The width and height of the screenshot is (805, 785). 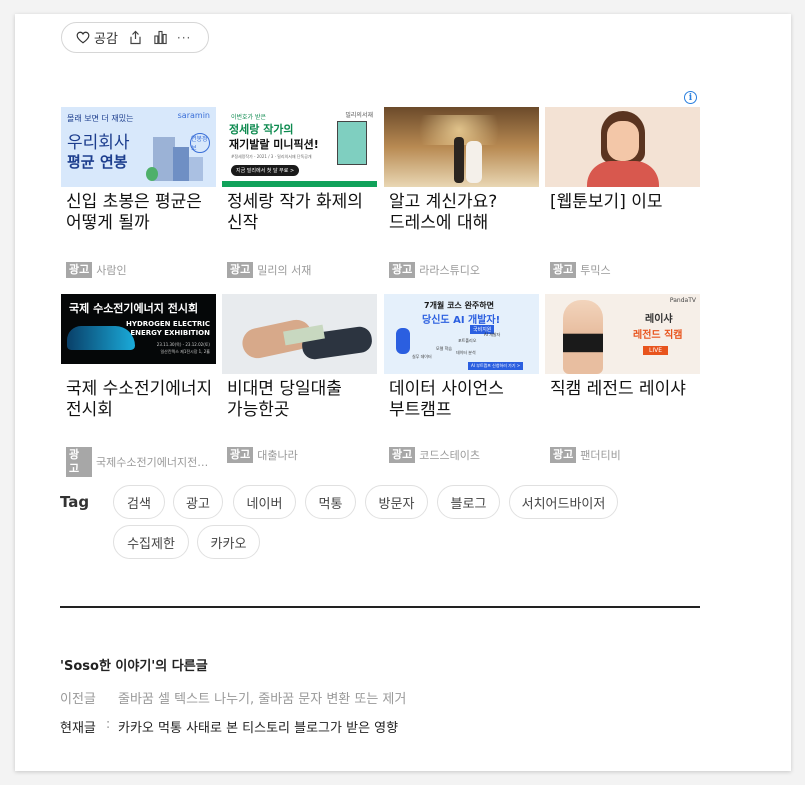 What do you see at coordinates (184, 38) in the screenshot?
I see `more-options-button: ···` at bounding box center [184, 38].